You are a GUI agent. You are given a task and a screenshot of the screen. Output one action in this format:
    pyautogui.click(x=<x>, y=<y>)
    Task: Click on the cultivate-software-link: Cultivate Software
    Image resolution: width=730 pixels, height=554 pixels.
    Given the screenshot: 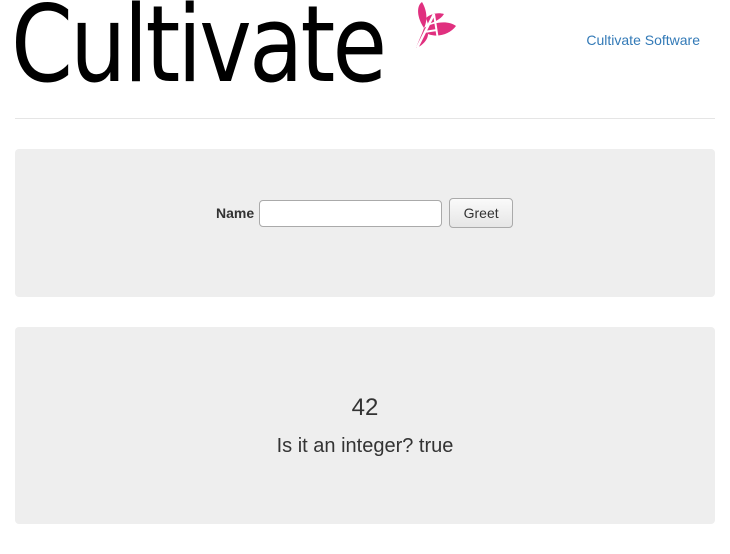 What is the action you would take?
    pyautogui.click(x=643, y=40)
    